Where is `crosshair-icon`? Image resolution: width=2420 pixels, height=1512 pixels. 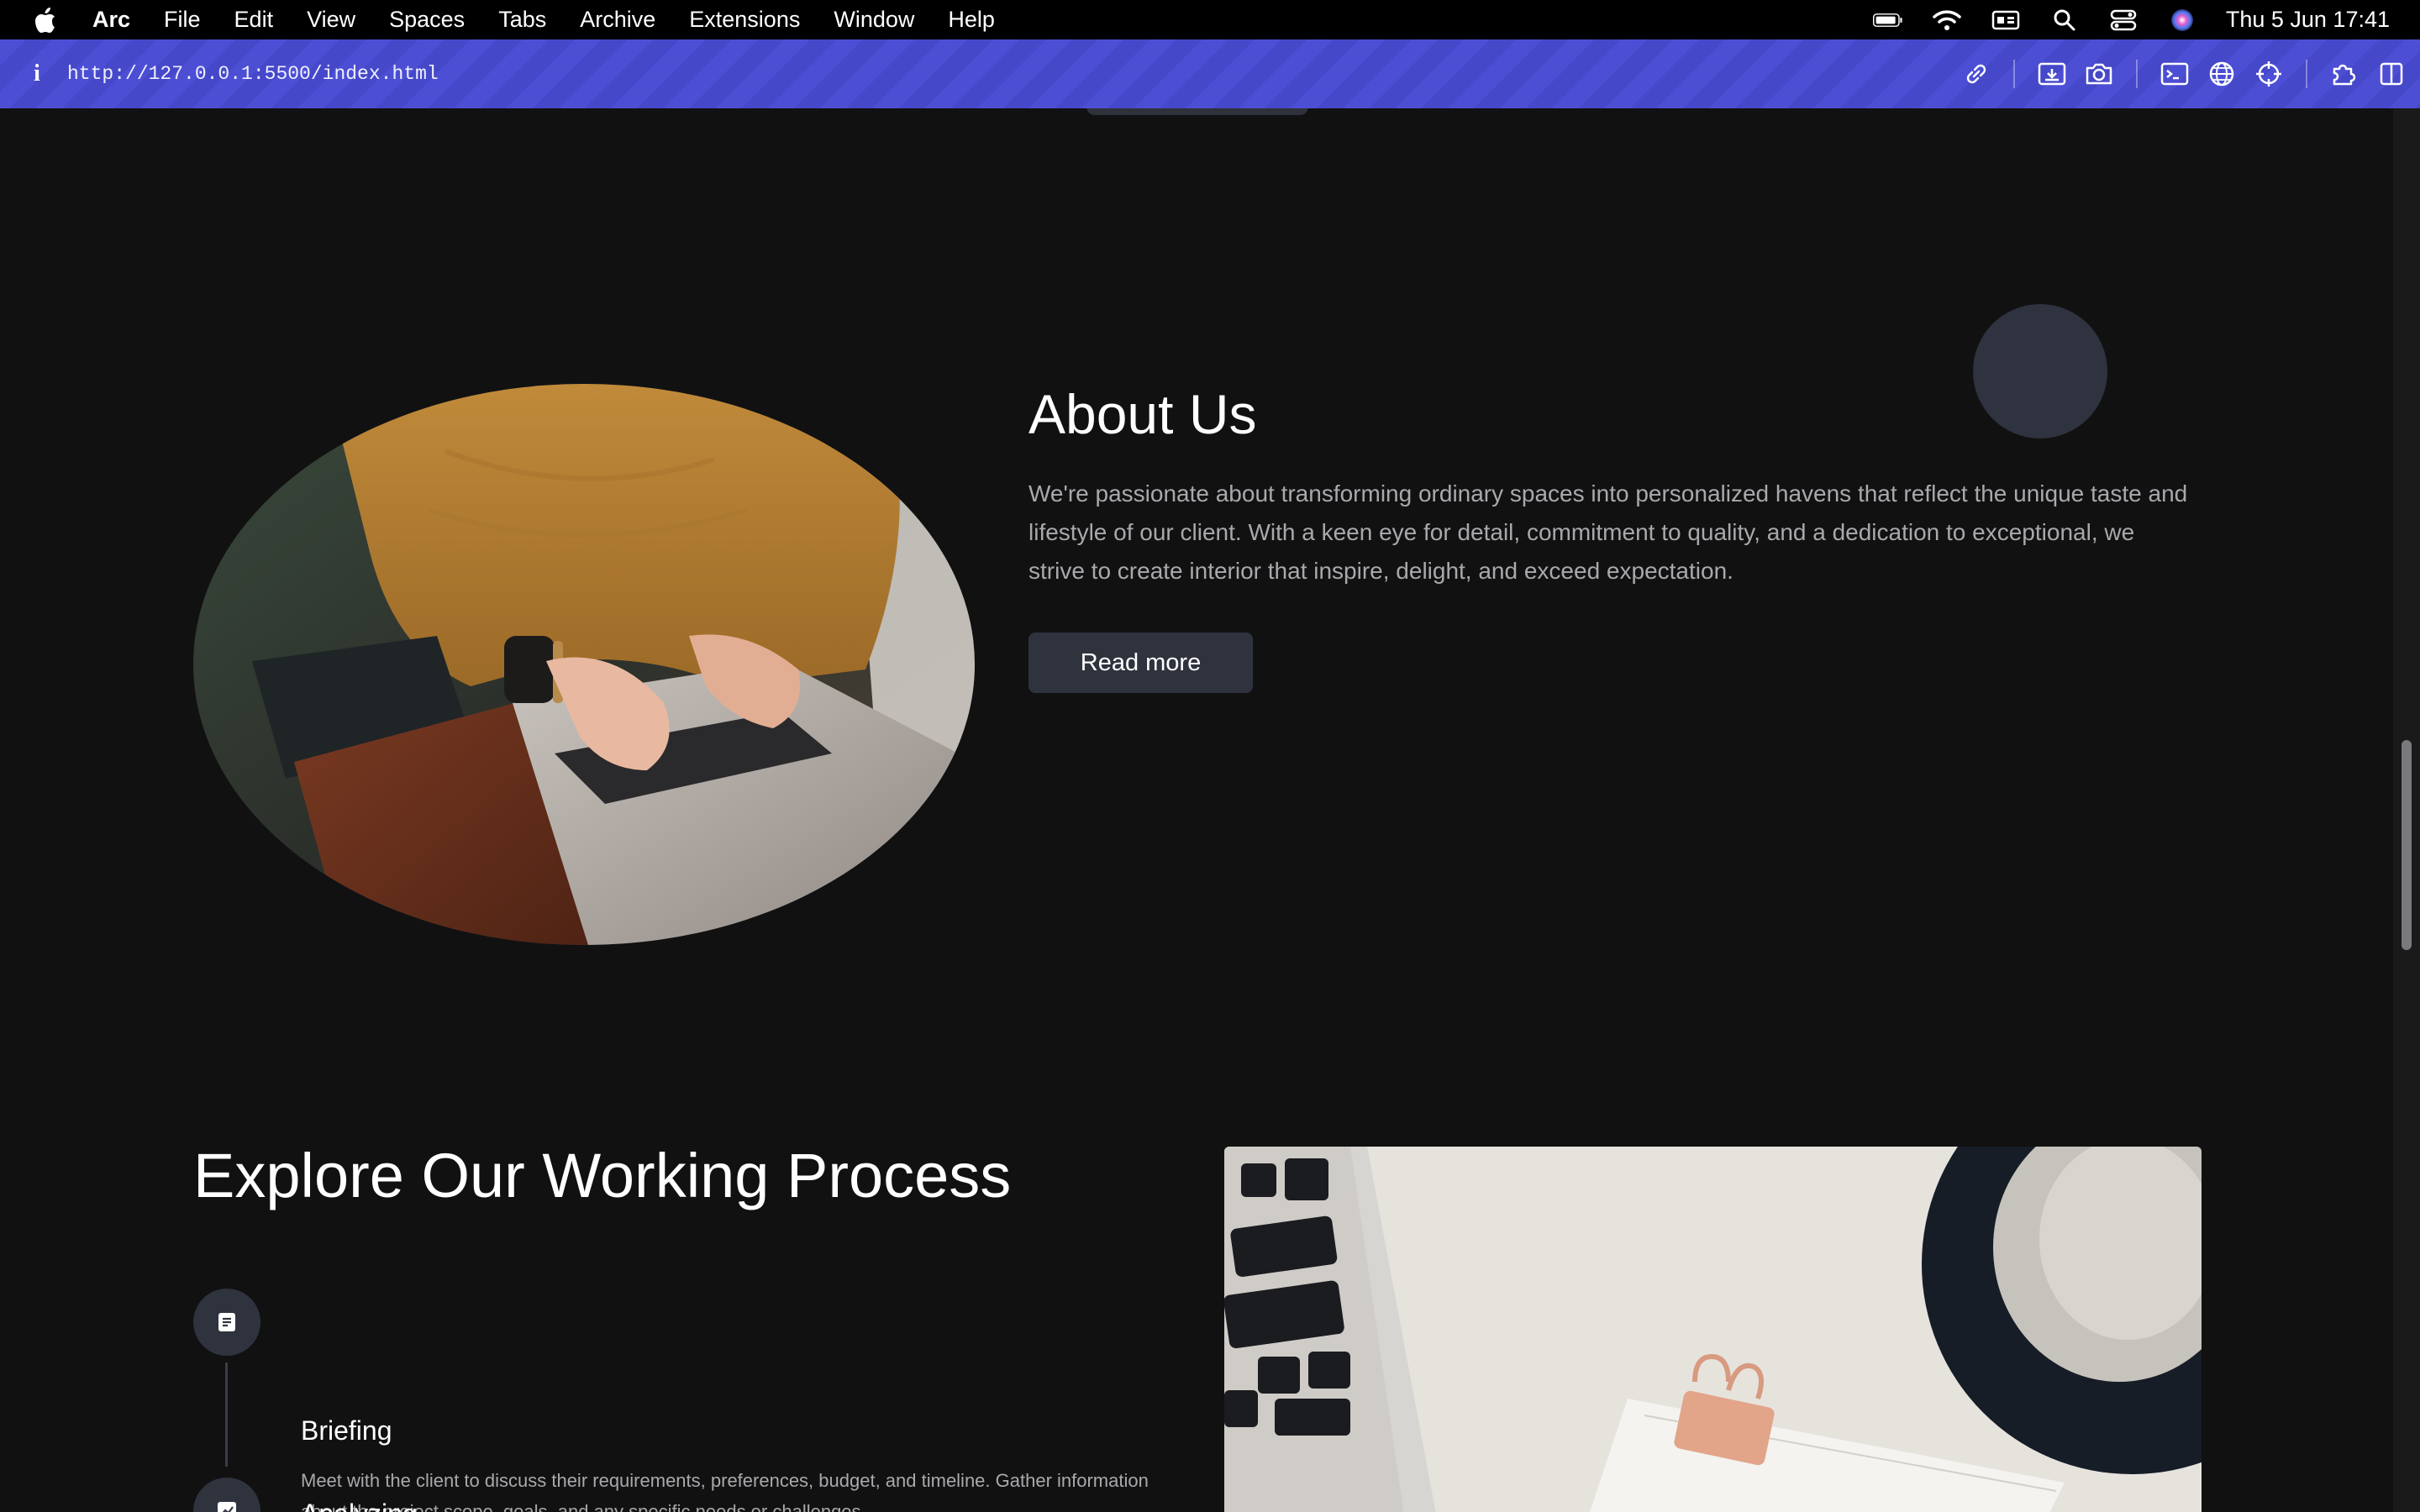
crosshair-icon is located at coordinates (2268, 73).